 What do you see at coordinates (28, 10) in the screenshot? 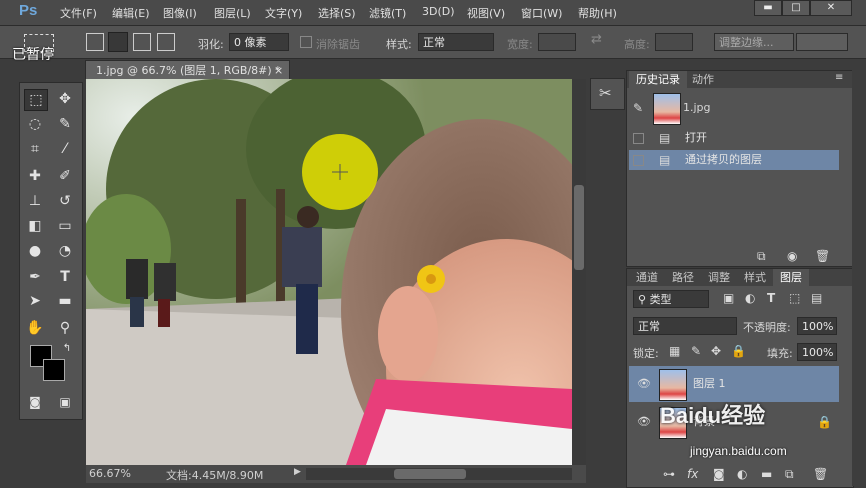
I see `photoshop-logo: Ps` at bounding box center [28, 10].